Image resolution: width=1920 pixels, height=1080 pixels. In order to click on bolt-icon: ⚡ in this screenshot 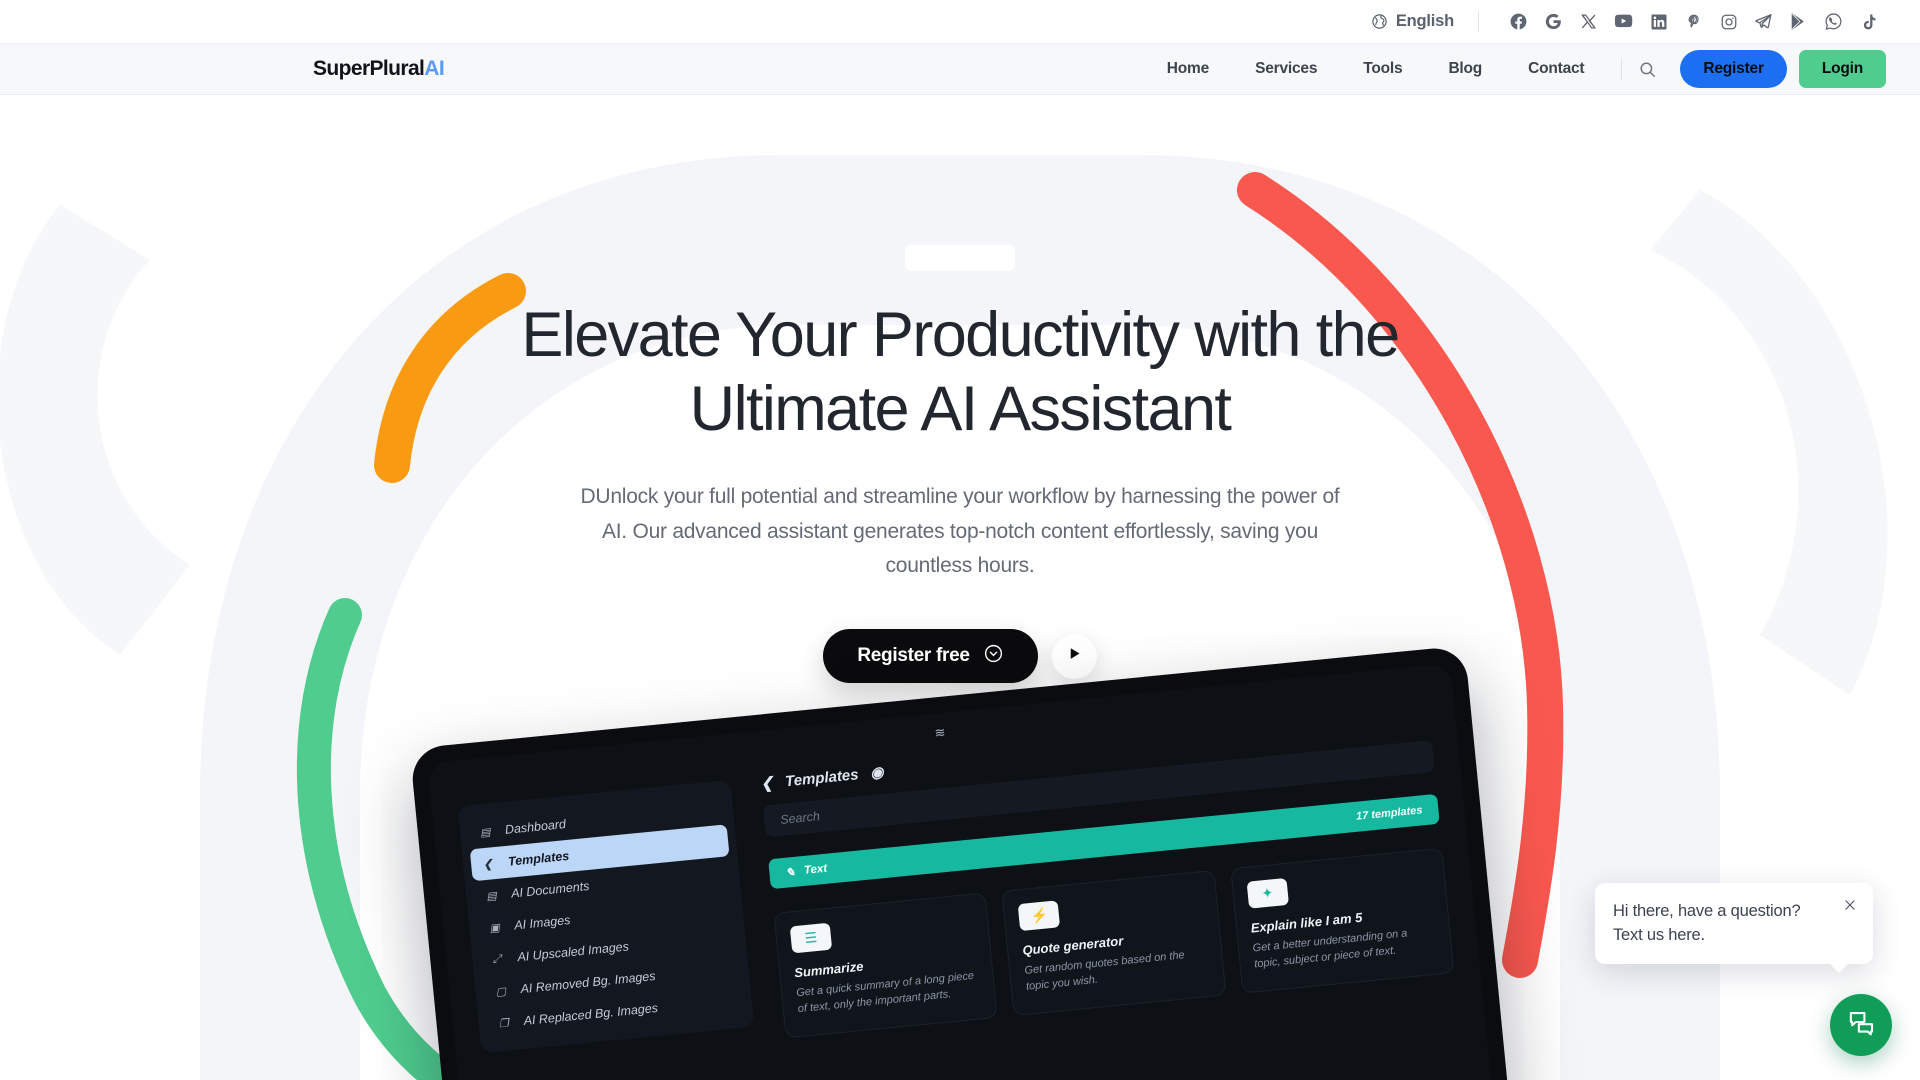, I will do `click(1039, 916)`.